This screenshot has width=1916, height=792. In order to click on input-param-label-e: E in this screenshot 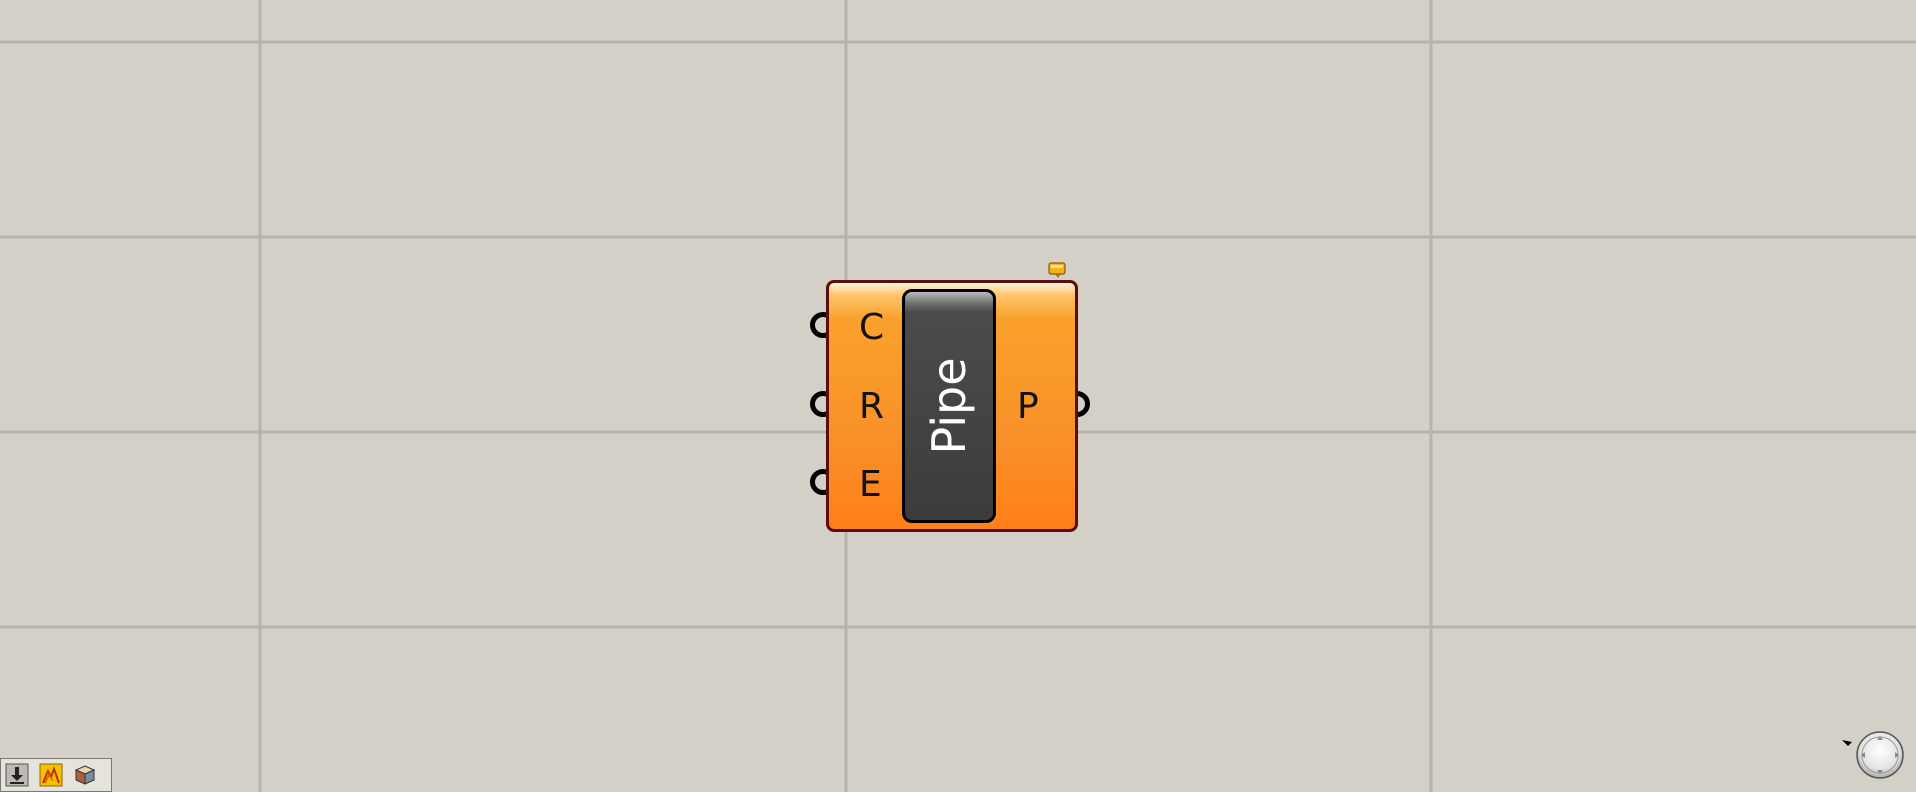, I will do `click(870, 485)`.